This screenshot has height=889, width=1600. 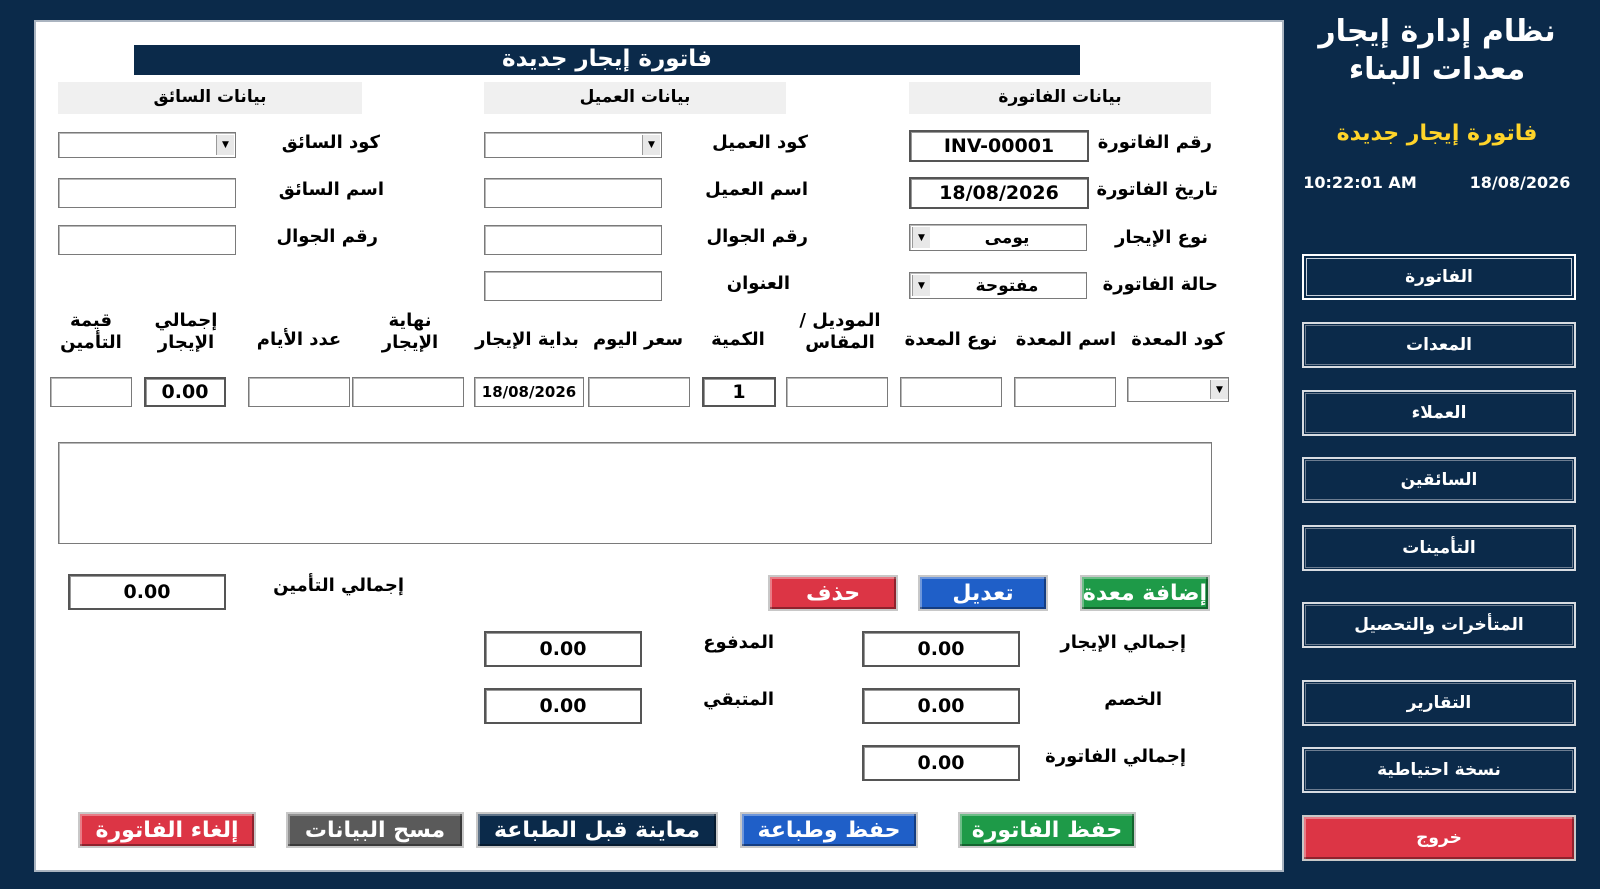 What do you see at coordinates (1520, 182) in the screenshot?
I see `clock-date: 18/08/2026` at bounding box center [1520, 182].